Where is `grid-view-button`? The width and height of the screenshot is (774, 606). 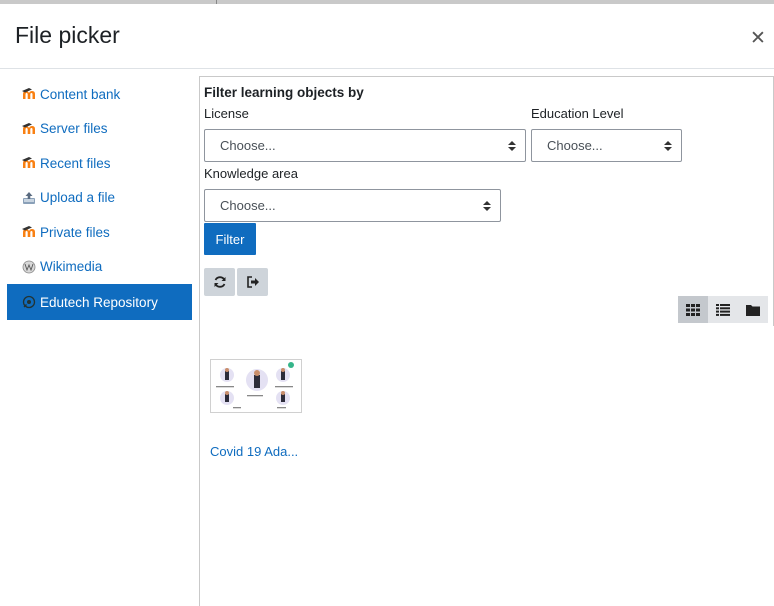
grid-view-button is located at coordinates (693, 309).